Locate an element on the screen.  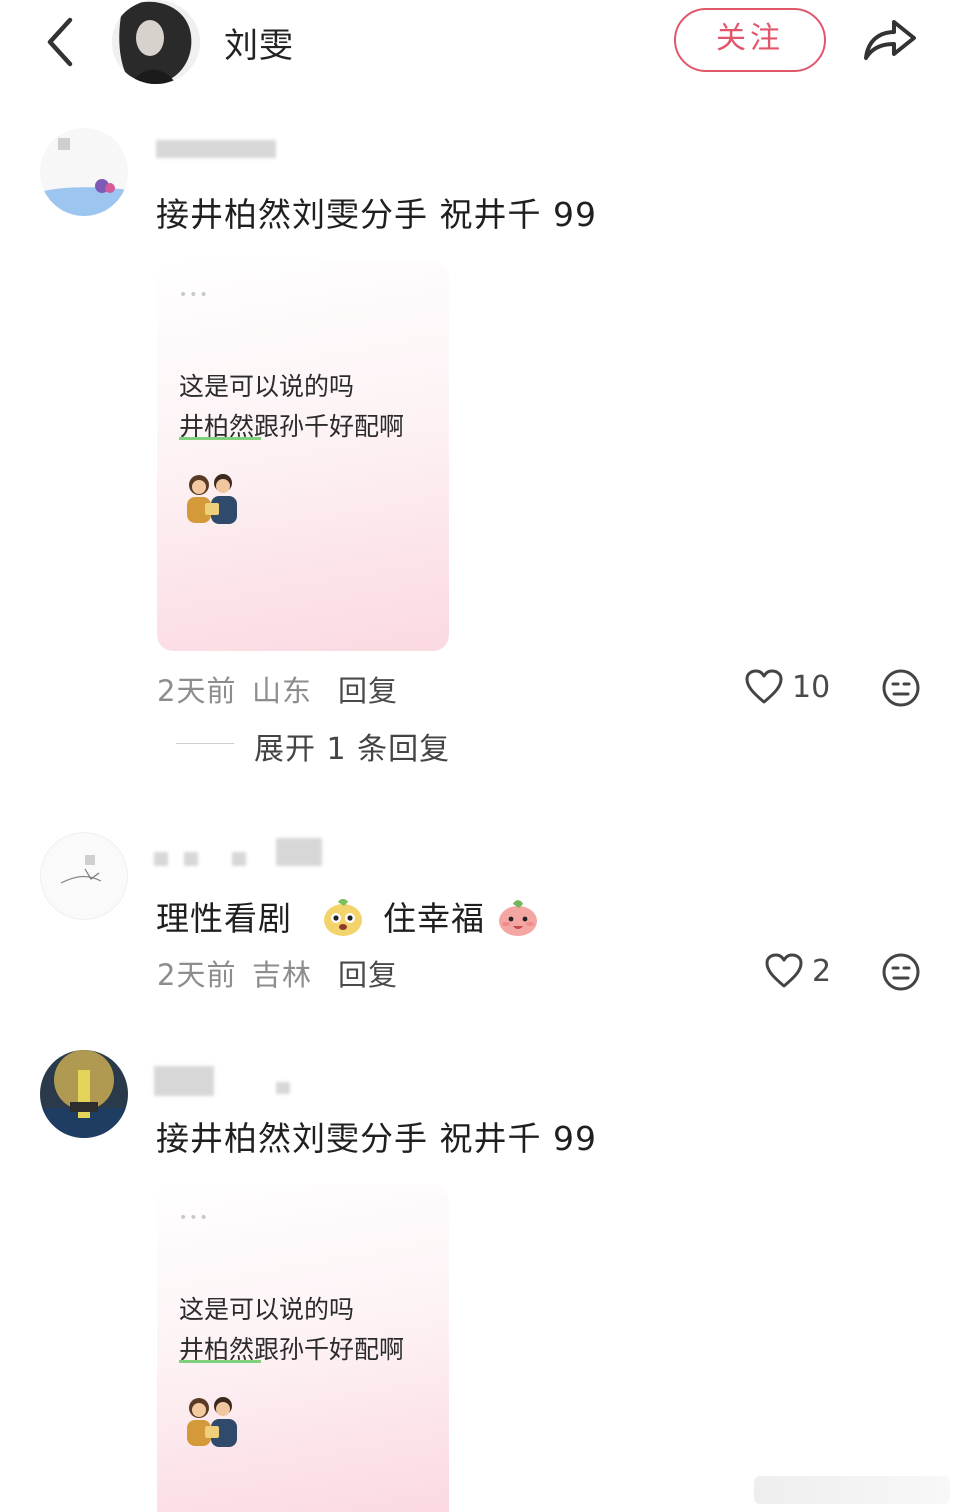
comment-location: 山东 is located at coordinates (282, 691).